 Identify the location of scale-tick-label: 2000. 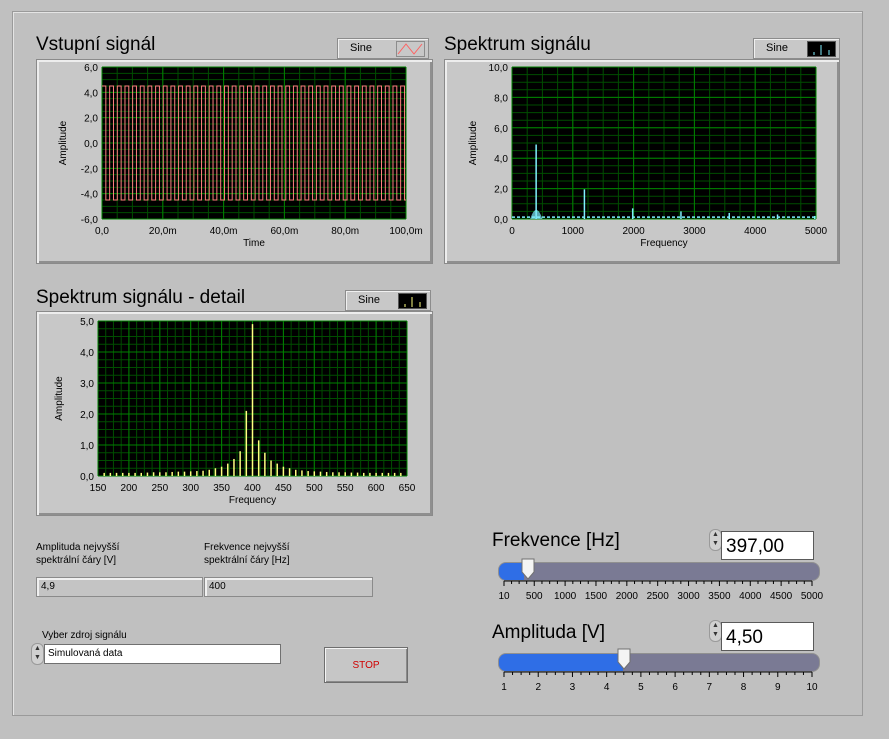
(627, 596).